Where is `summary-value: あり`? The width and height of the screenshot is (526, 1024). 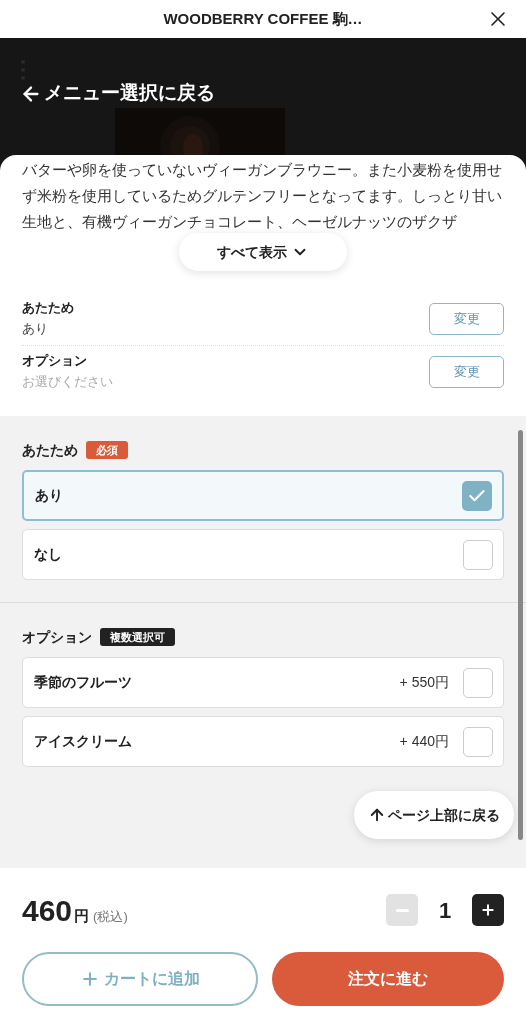 summary-value: あり is located at coordinates (35, 329).